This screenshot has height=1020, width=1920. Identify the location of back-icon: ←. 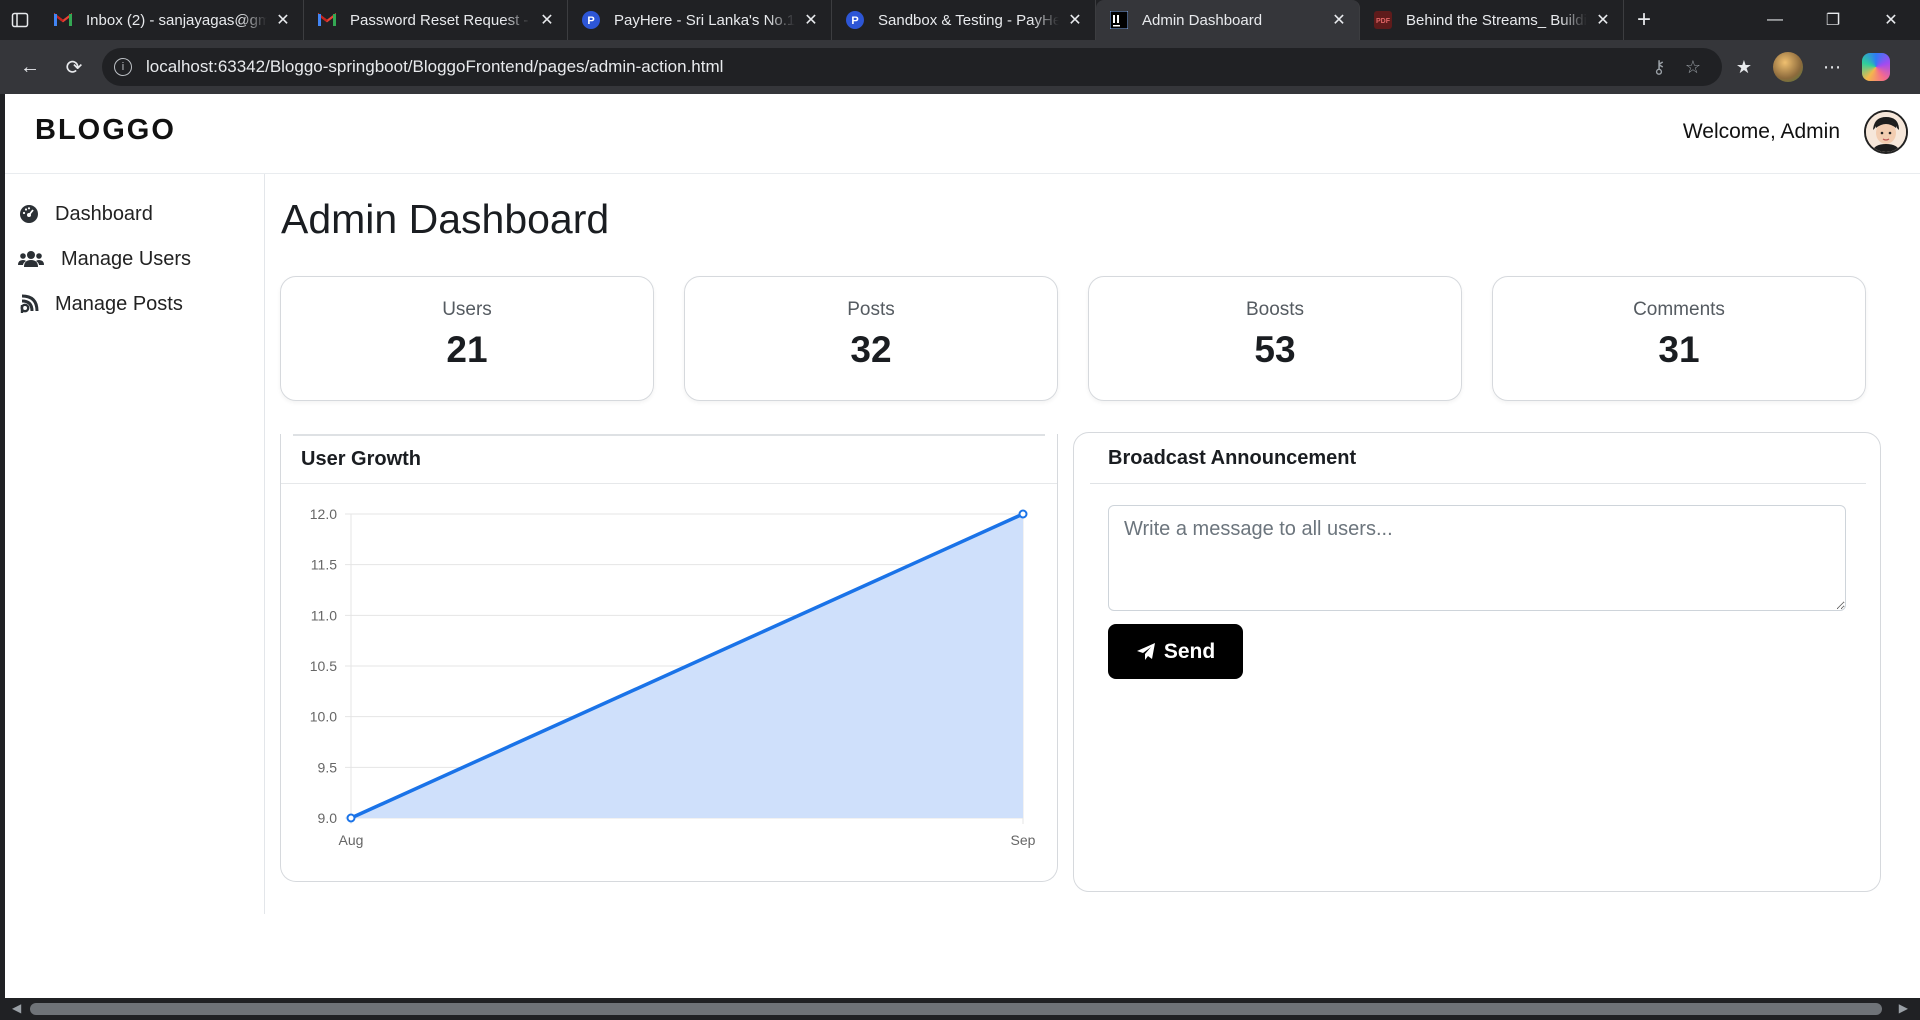
(30, 67).